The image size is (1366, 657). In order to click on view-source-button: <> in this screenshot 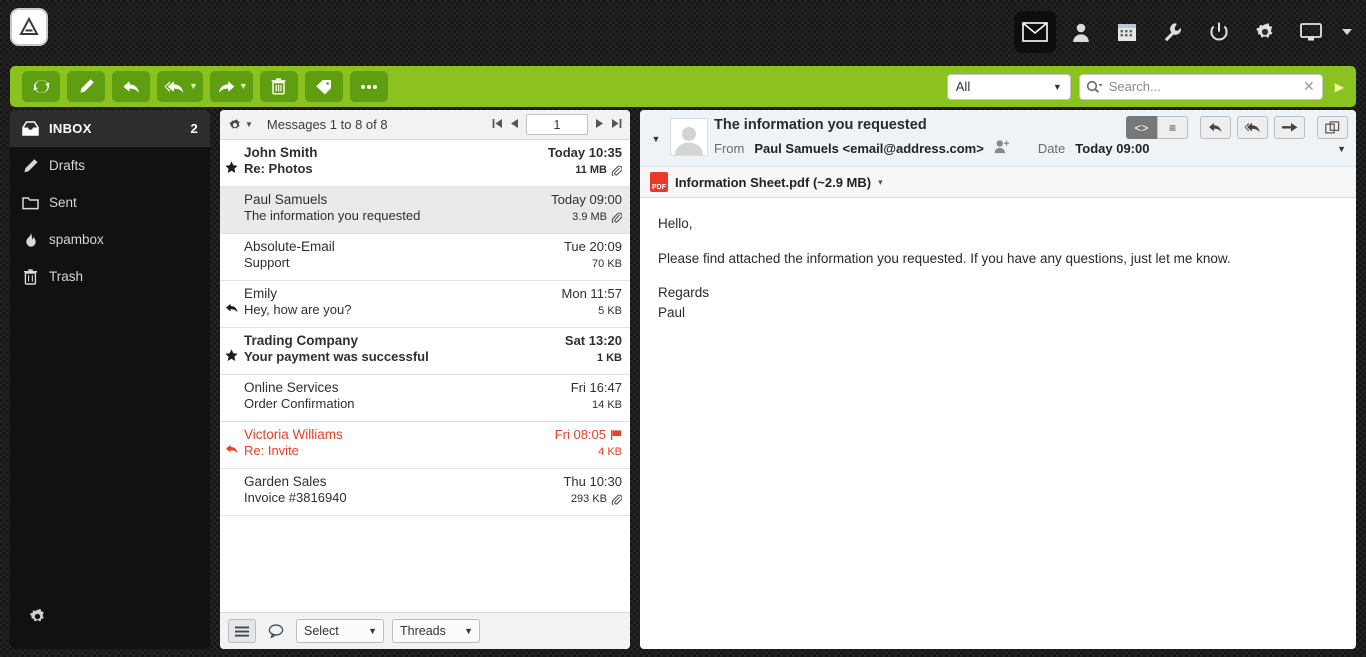, I will do `click(1141, 127)`.